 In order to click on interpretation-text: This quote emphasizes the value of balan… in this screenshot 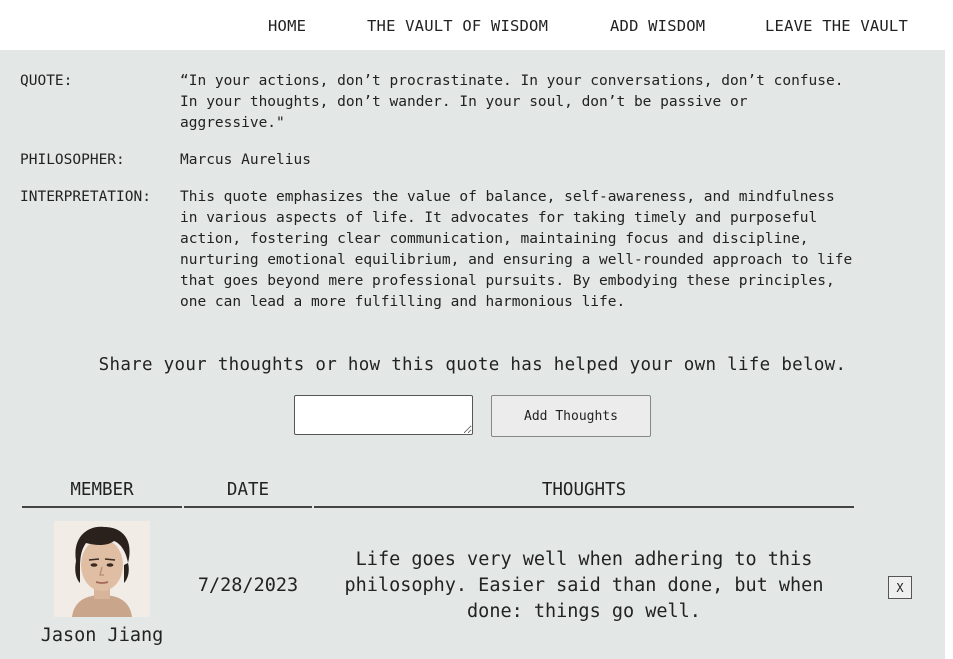, I will do `click(516, 249)`.